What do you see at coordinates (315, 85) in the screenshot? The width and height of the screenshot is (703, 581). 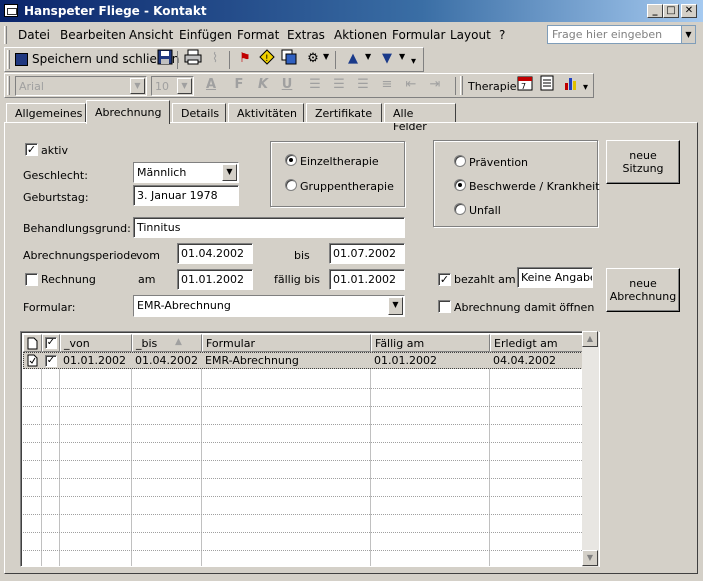 I see `align-left-icon: ☰` at bounding box center [315, 85].